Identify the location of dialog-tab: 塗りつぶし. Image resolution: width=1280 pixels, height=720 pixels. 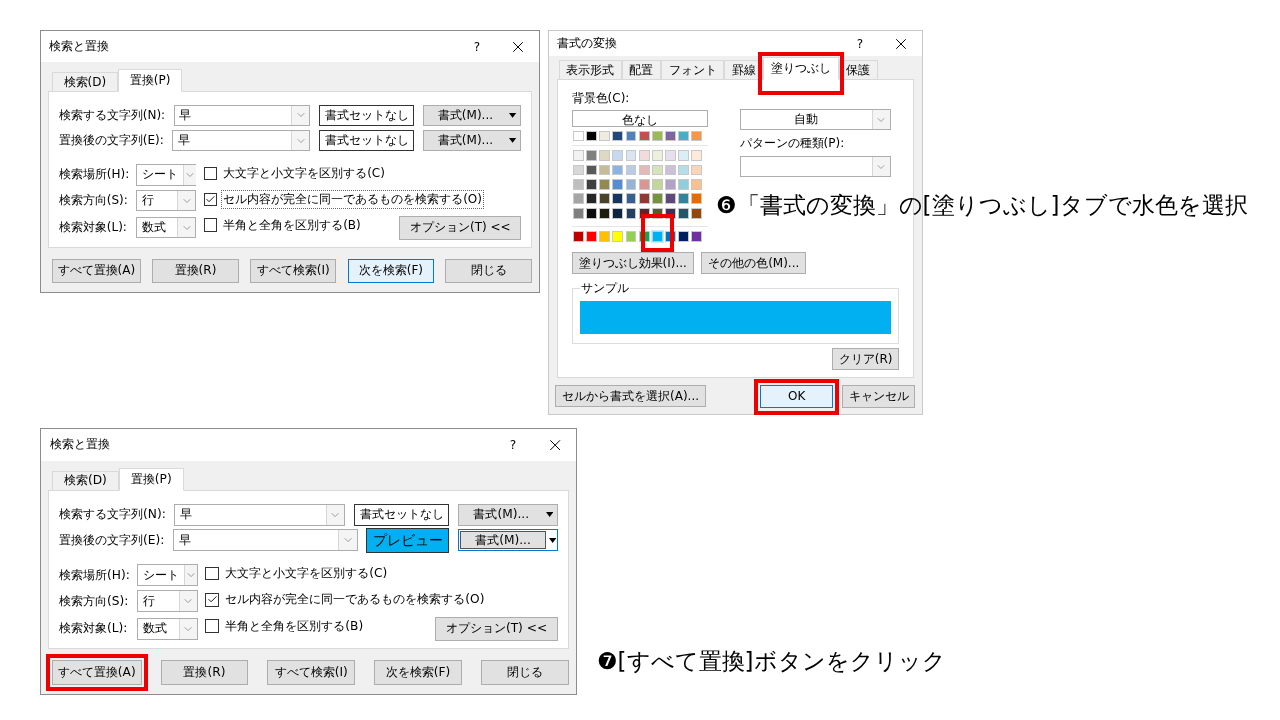
(801, 68).